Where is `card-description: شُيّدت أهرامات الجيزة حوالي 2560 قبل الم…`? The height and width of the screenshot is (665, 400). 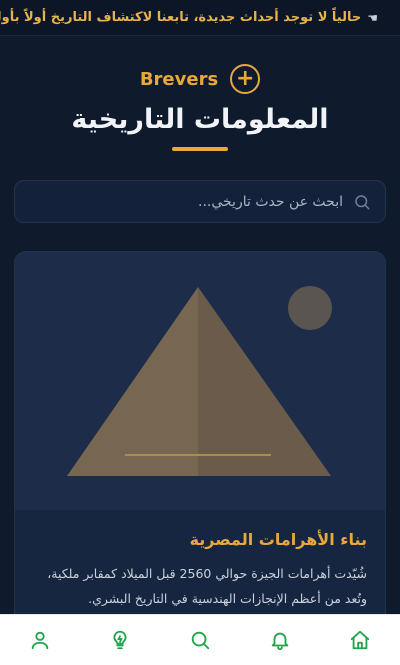
card-description: شُيّدت أهرامات الجيزة حوالي 2560 قبل الم… is located at coordinates (207, 586).